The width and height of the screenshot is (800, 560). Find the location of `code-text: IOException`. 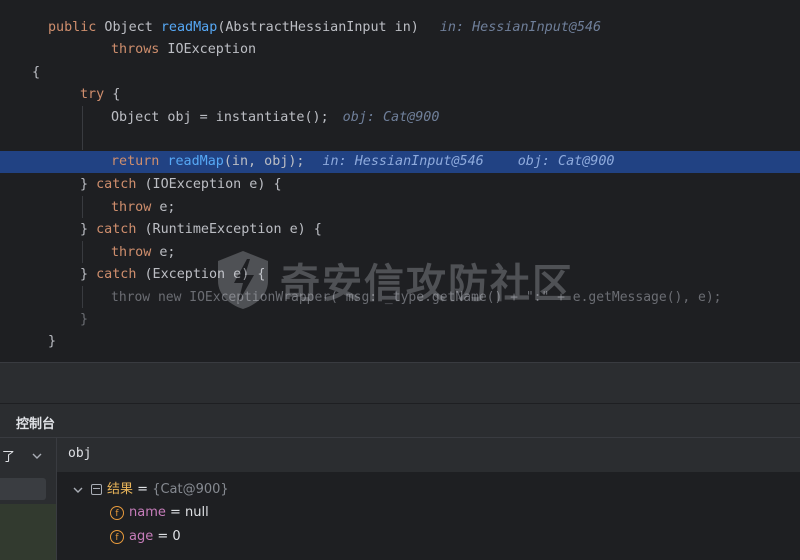

code-text: IOException is located at coordinates (208, 49).